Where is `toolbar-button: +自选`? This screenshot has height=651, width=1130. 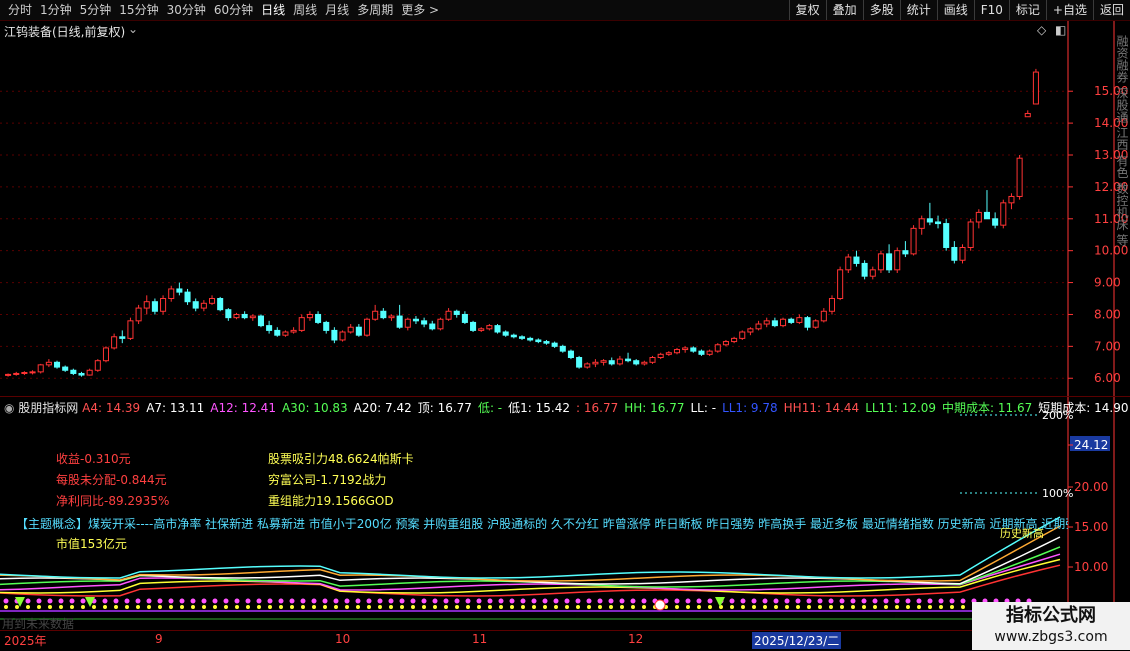 toolbar-button: +自选 is located at coordinates (1069, 10).